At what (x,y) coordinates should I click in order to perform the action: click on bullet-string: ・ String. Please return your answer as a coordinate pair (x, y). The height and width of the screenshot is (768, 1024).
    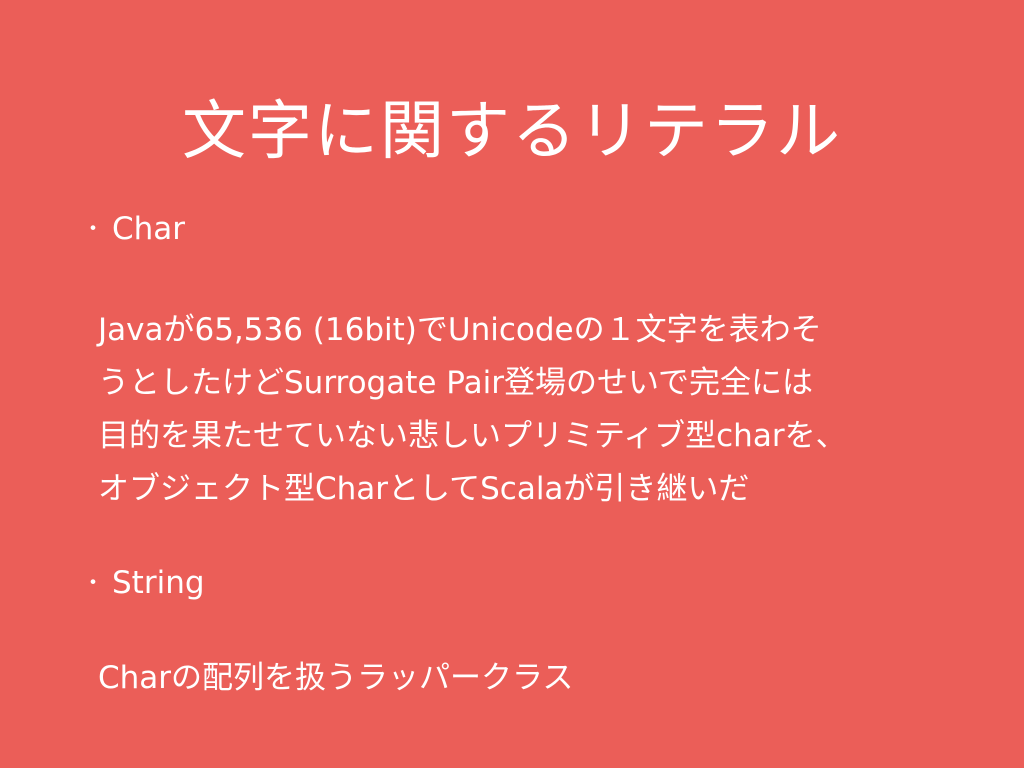
    Looking at the image, I should click on (143, 583).